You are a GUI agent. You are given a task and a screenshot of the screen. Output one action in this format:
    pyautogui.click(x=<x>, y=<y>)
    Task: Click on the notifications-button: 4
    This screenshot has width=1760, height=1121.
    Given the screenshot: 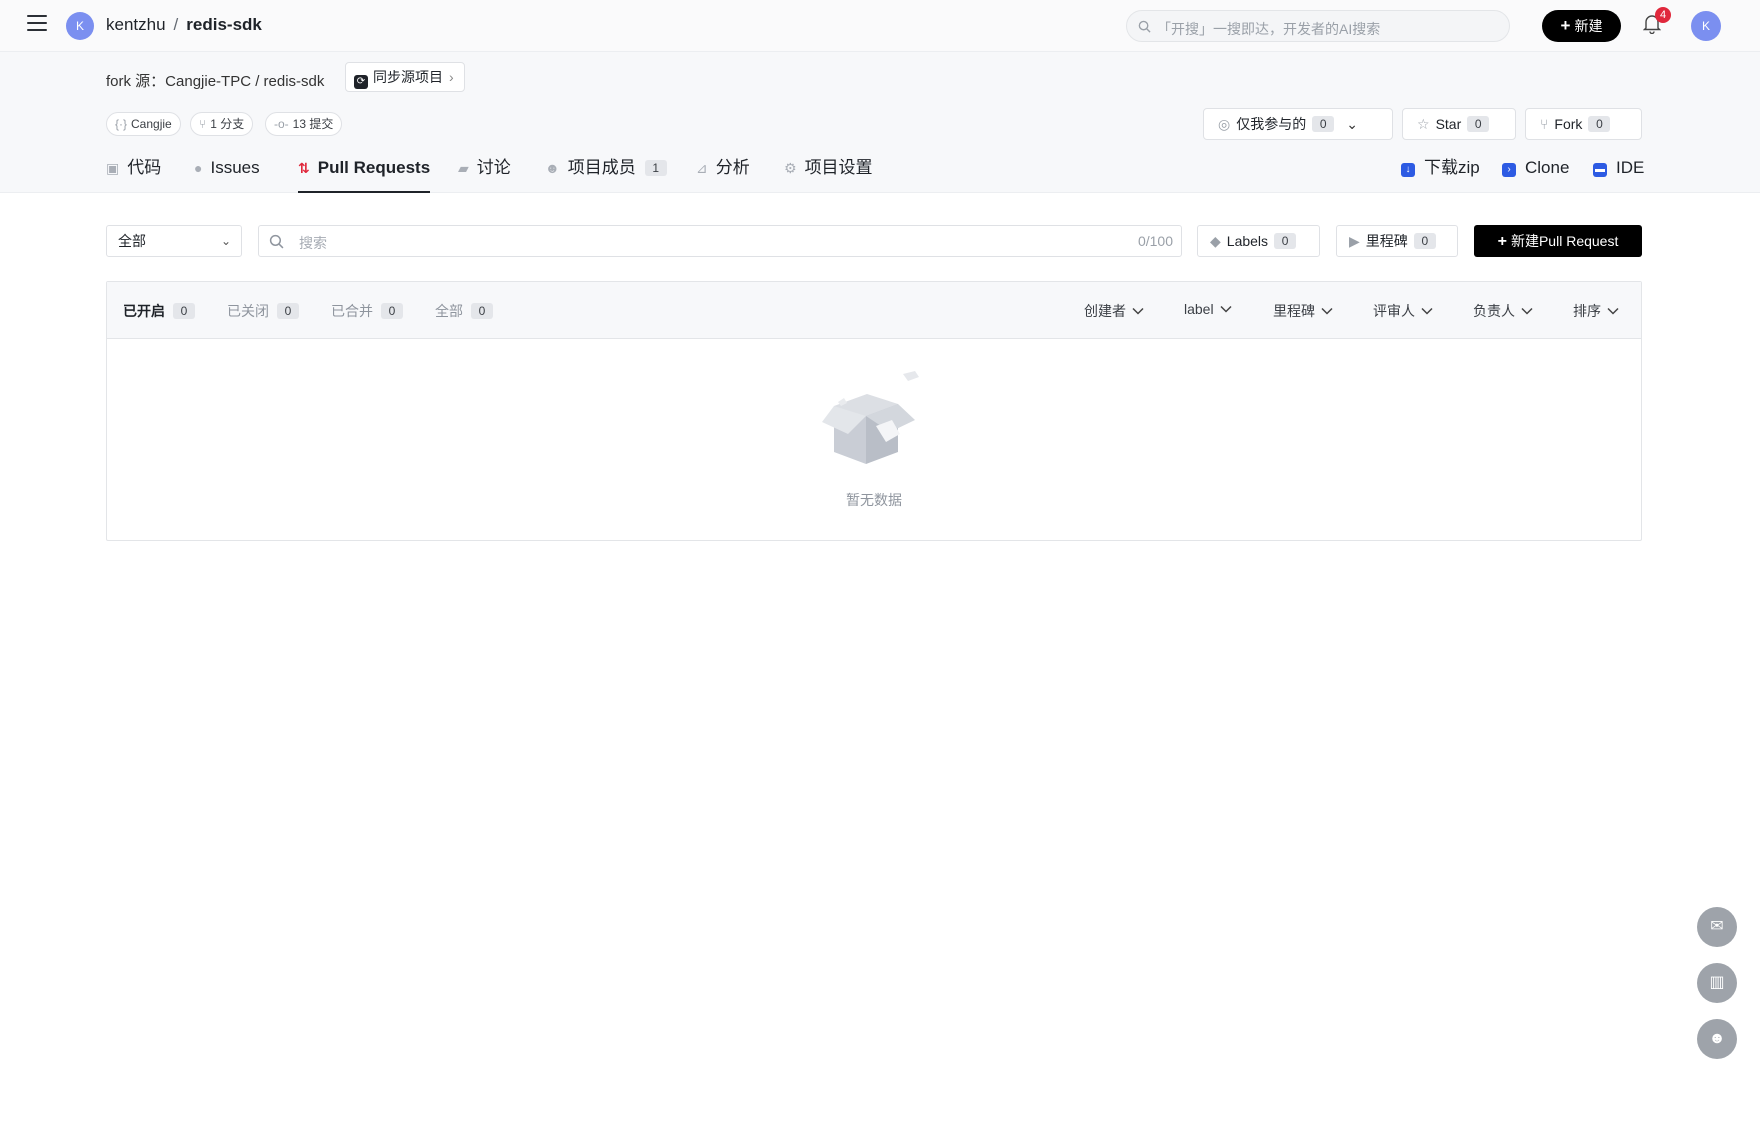 What is the action you would take?
    pyautogui.click(x=1656, y=21)
    